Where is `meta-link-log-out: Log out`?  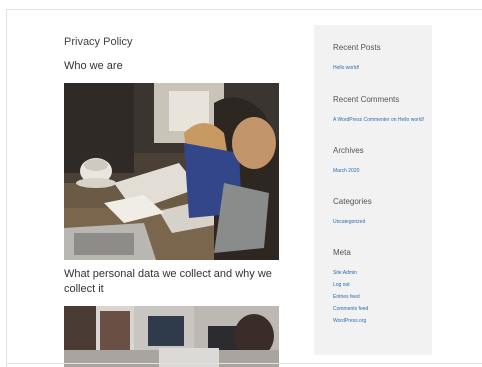 meta-link-log-out: Log out is located at coordinates (341, 285).